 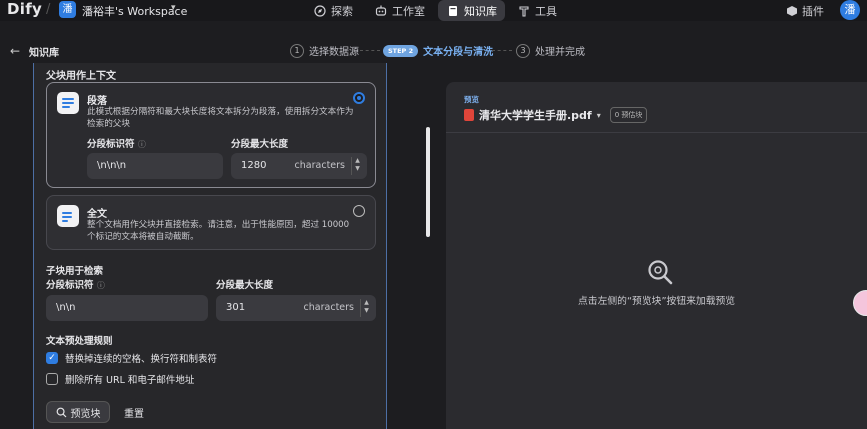 I want to click on dify-logo: Dify, so click(x=24, y=9).